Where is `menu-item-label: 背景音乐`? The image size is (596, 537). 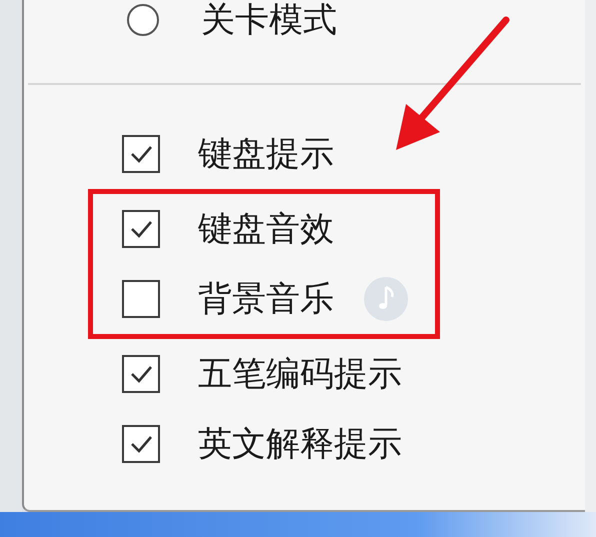
menu-item-label: 背景音乐 is located at coordinates (266, 299).